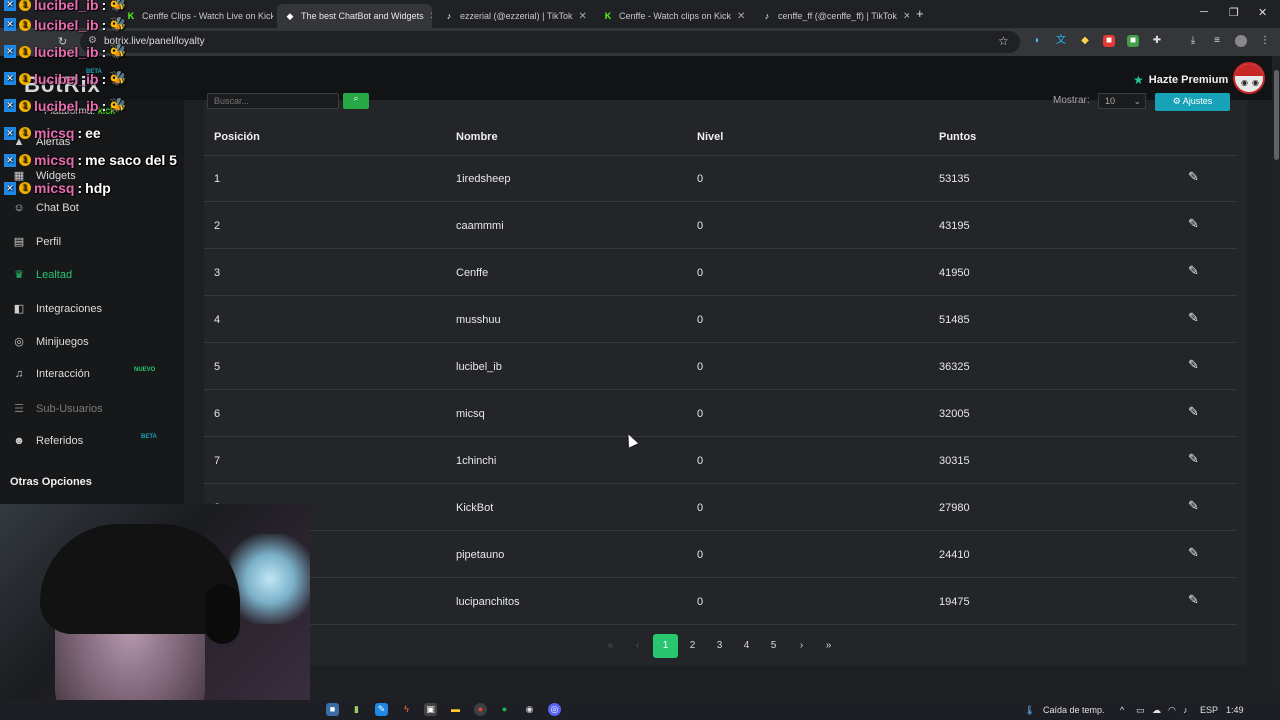 This screenshot has height=720, width=1280. I want to click on tray-chevron-icon: ^, so click(1122, 710).